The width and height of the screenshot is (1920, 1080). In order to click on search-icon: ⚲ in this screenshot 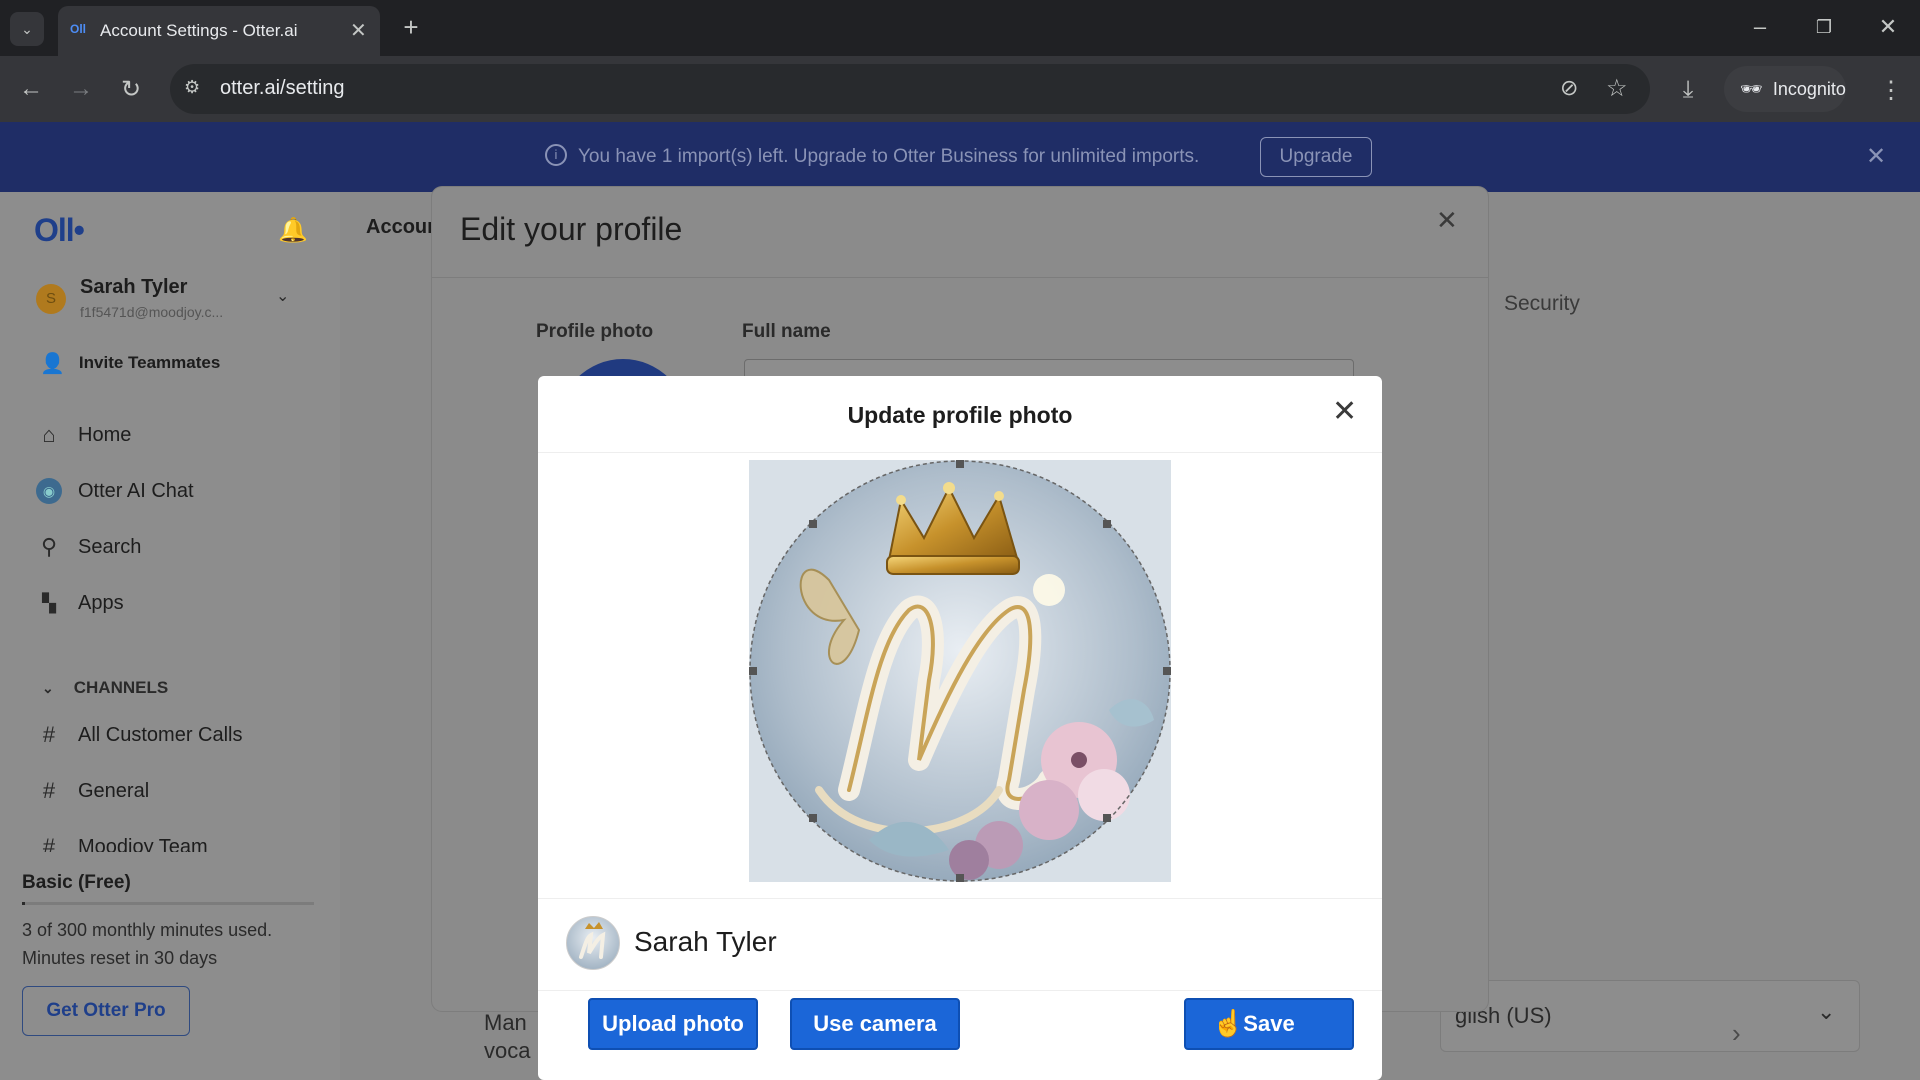, I will do `click(49, 546)`.